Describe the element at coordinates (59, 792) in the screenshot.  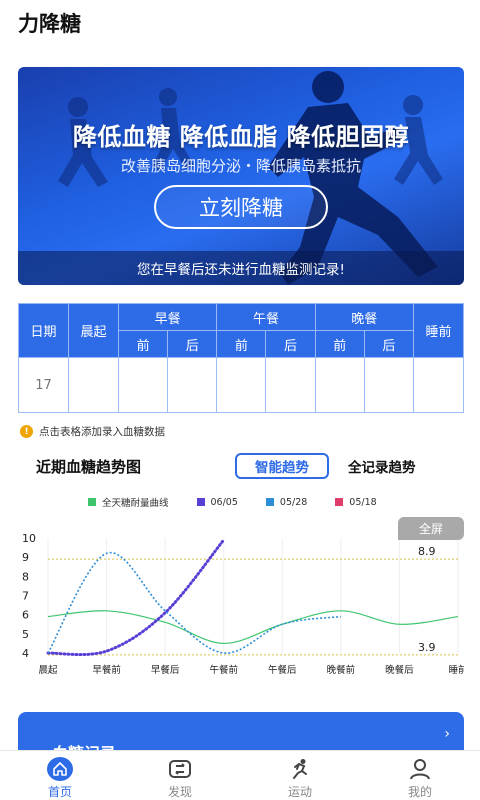
I see `nav-home-label: 首页` at that location.